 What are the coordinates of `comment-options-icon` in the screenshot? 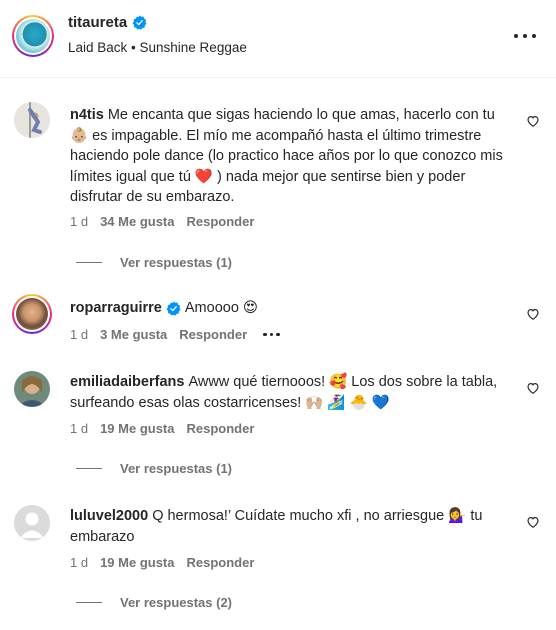 It's located at (271, 334).